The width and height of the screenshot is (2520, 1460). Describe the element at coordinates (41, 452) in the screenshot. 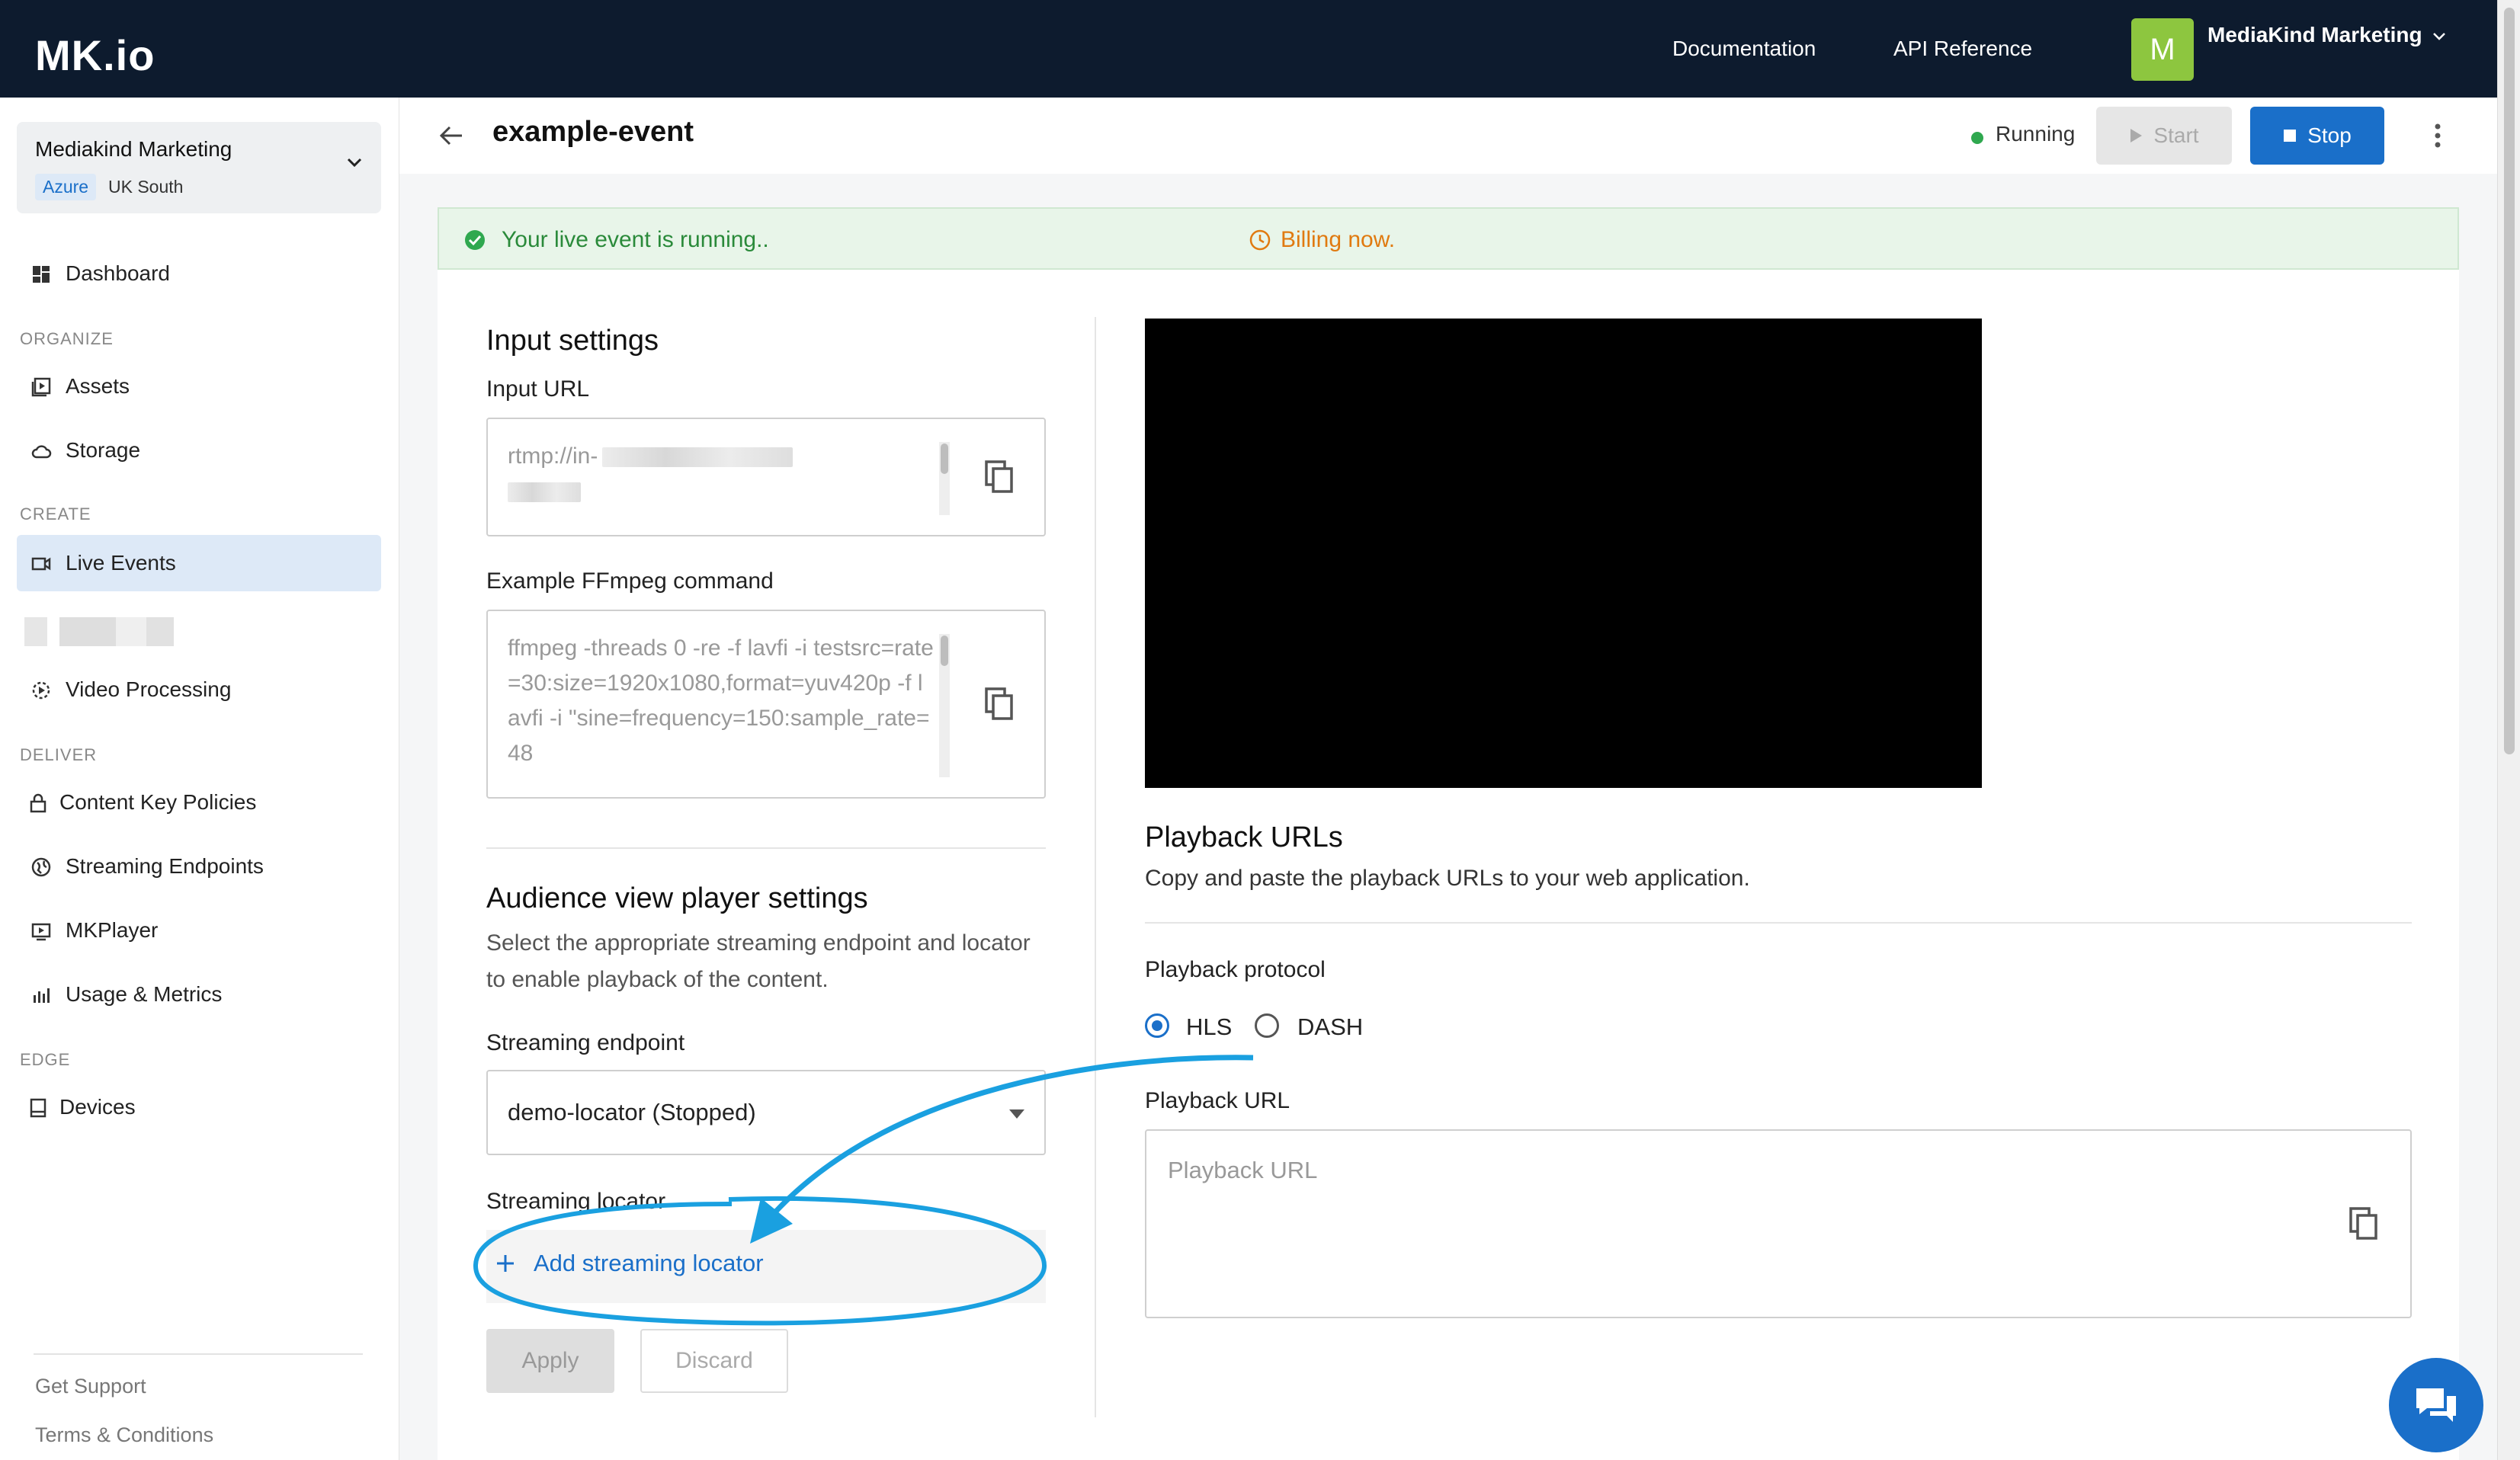

I see `cloud-icon` at that location.